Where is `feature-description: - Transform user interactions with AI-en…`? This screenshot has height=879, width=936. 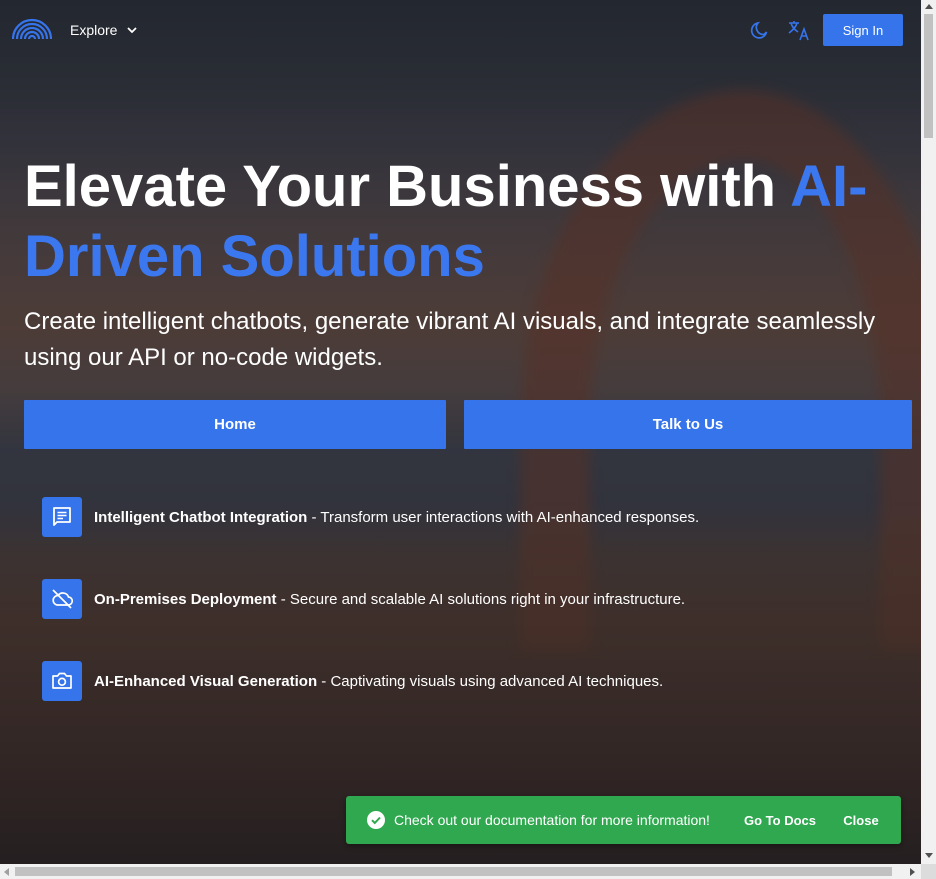
feature-description: - Transform user interactions with AI-en… is located at coordinates (503, 517).